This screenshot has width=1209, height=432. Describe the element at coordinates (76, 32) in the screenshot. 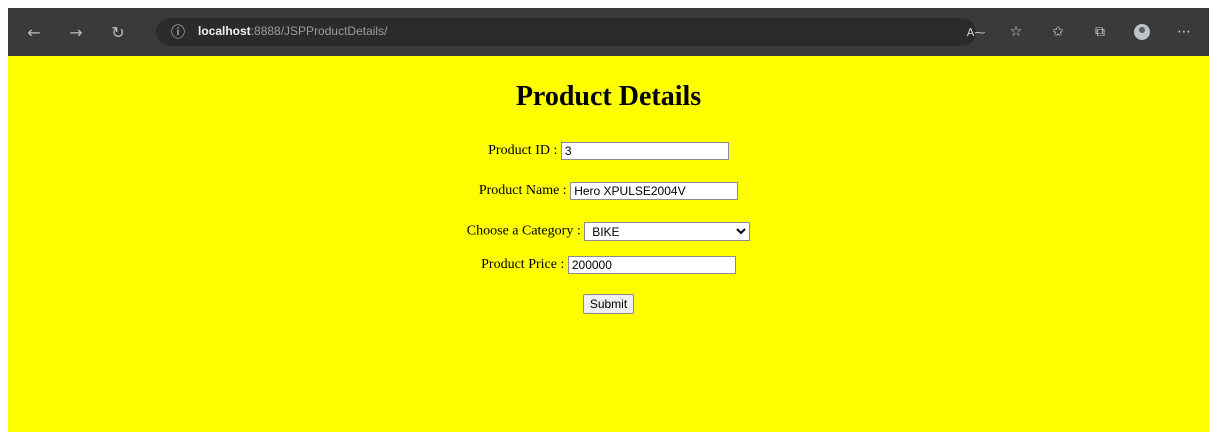

I see `forward-arrow-icon: →` at that location.